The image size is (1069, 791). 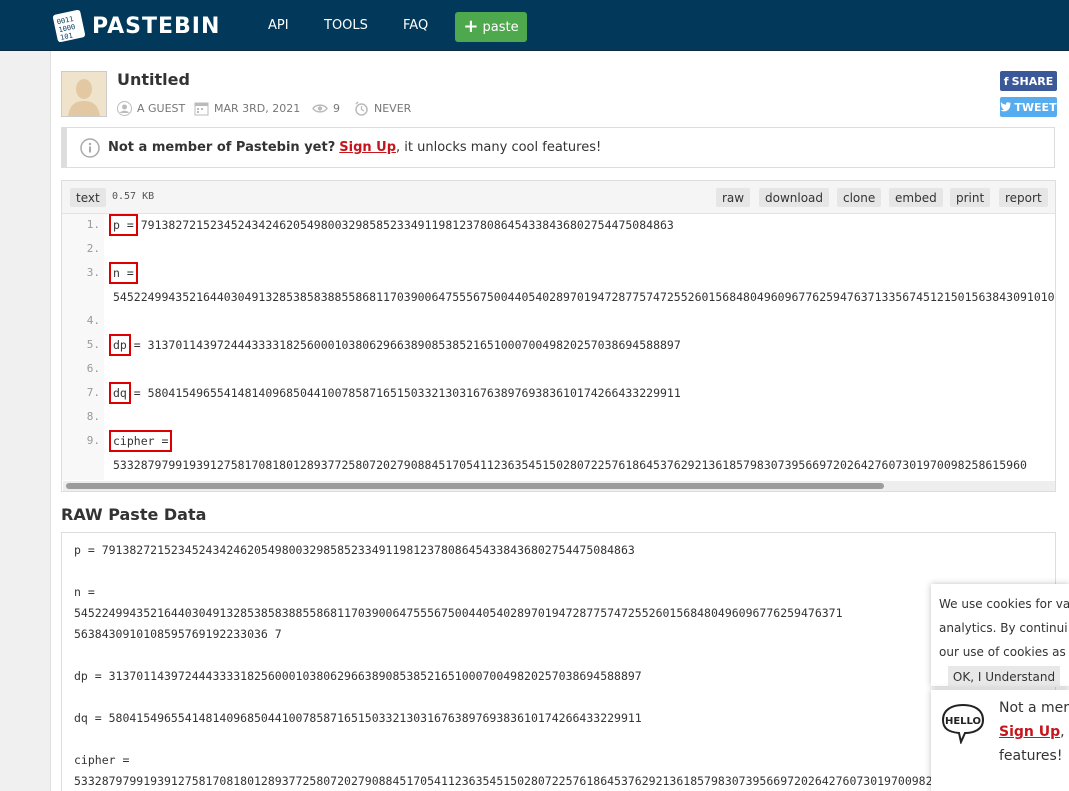 I want to click on logo-icon: 0011 1000 101, so click(x=69, y=26).